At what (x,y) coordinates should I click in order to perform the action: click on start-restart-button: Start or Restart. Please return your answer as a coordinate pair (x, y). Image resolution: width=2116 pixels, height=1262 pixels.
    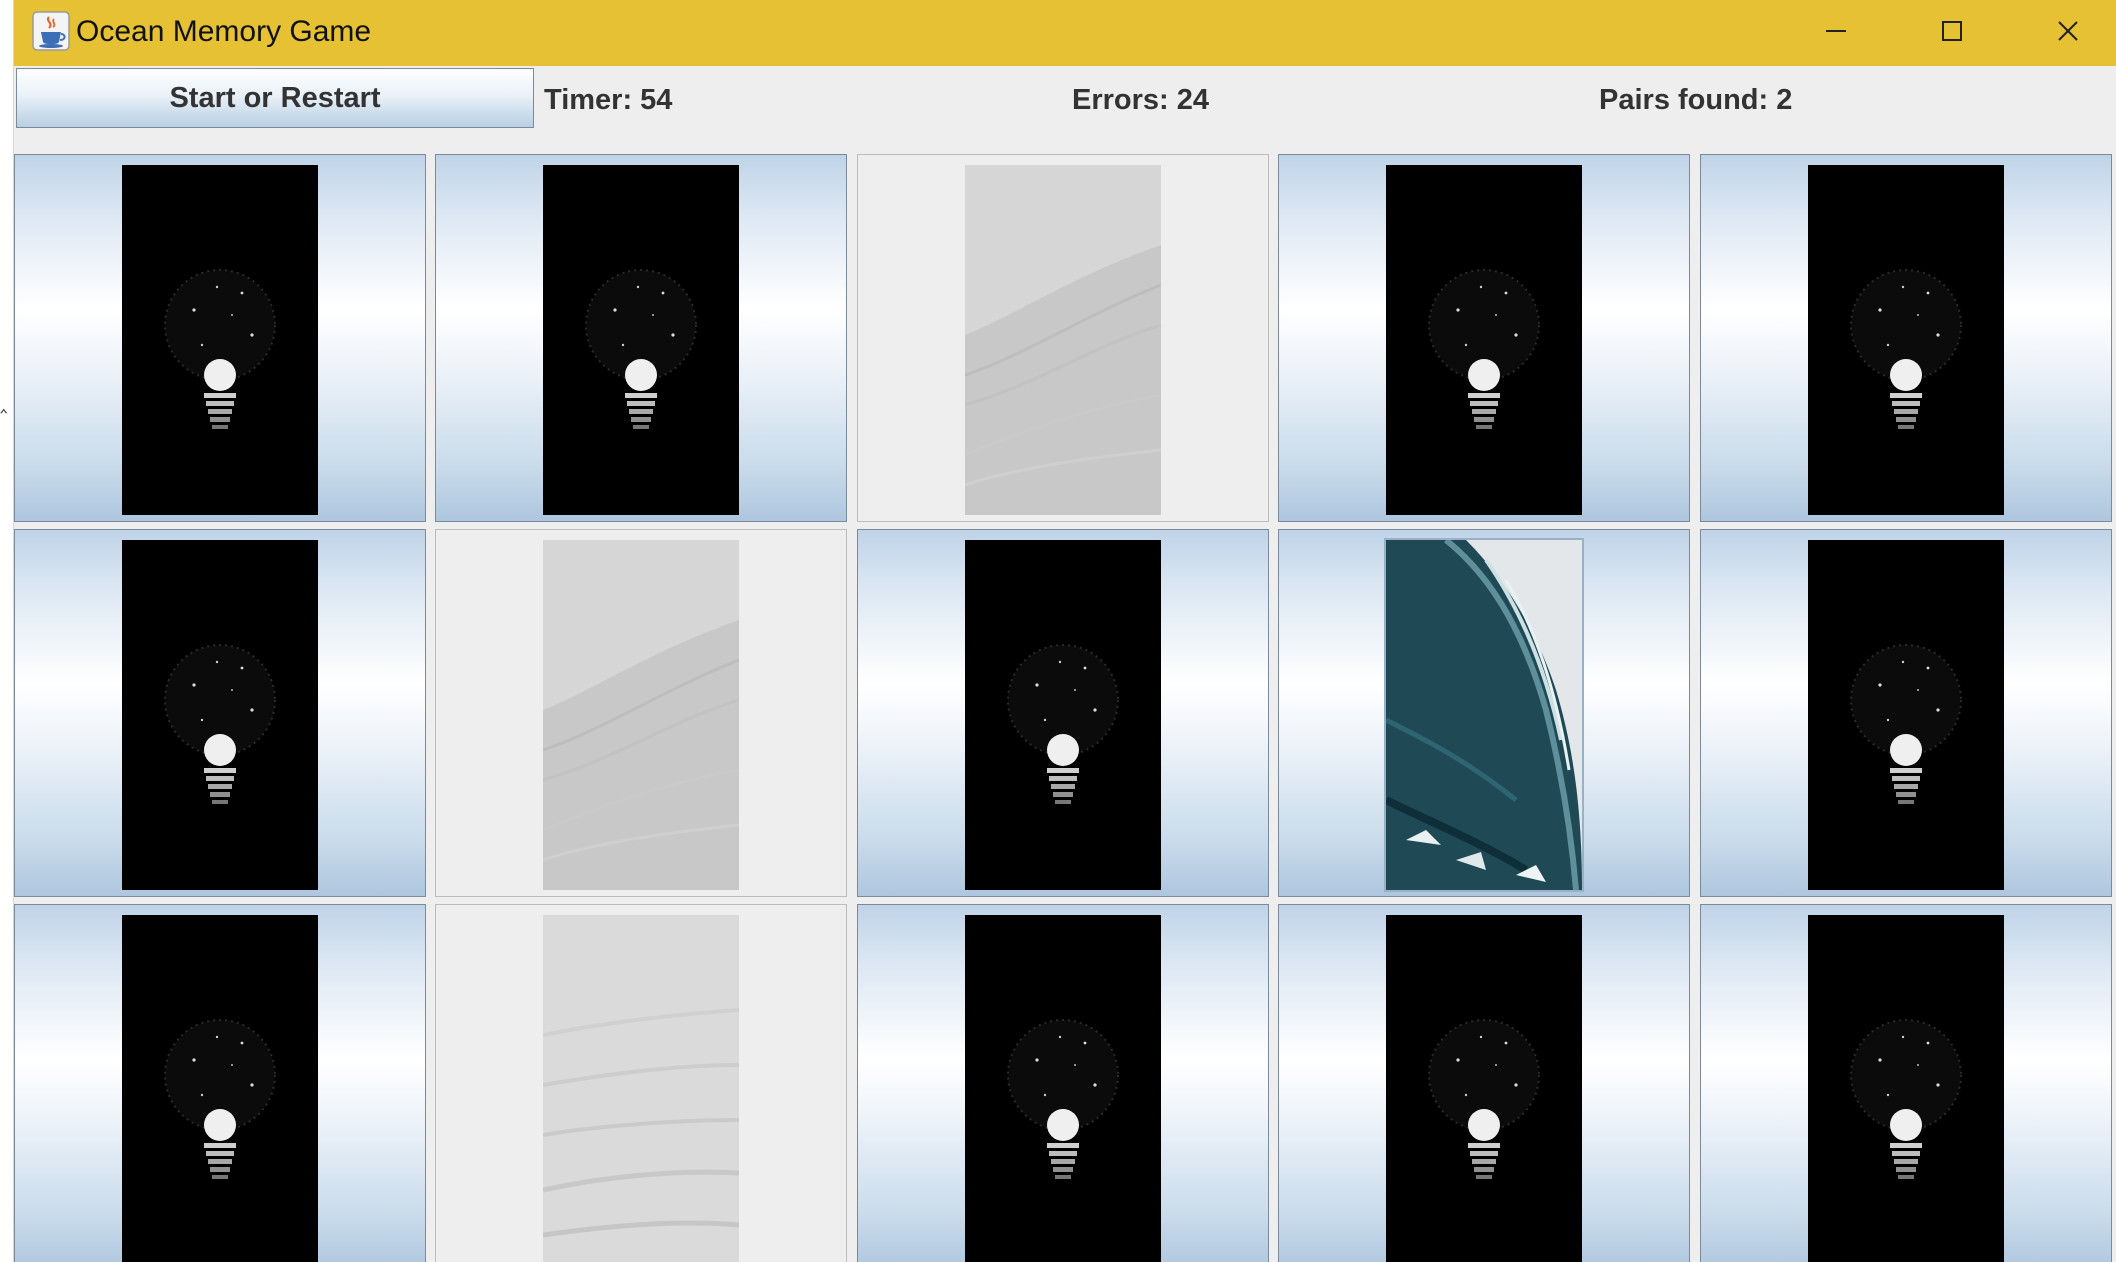
    Looking at the image, I should click on (275, 98).